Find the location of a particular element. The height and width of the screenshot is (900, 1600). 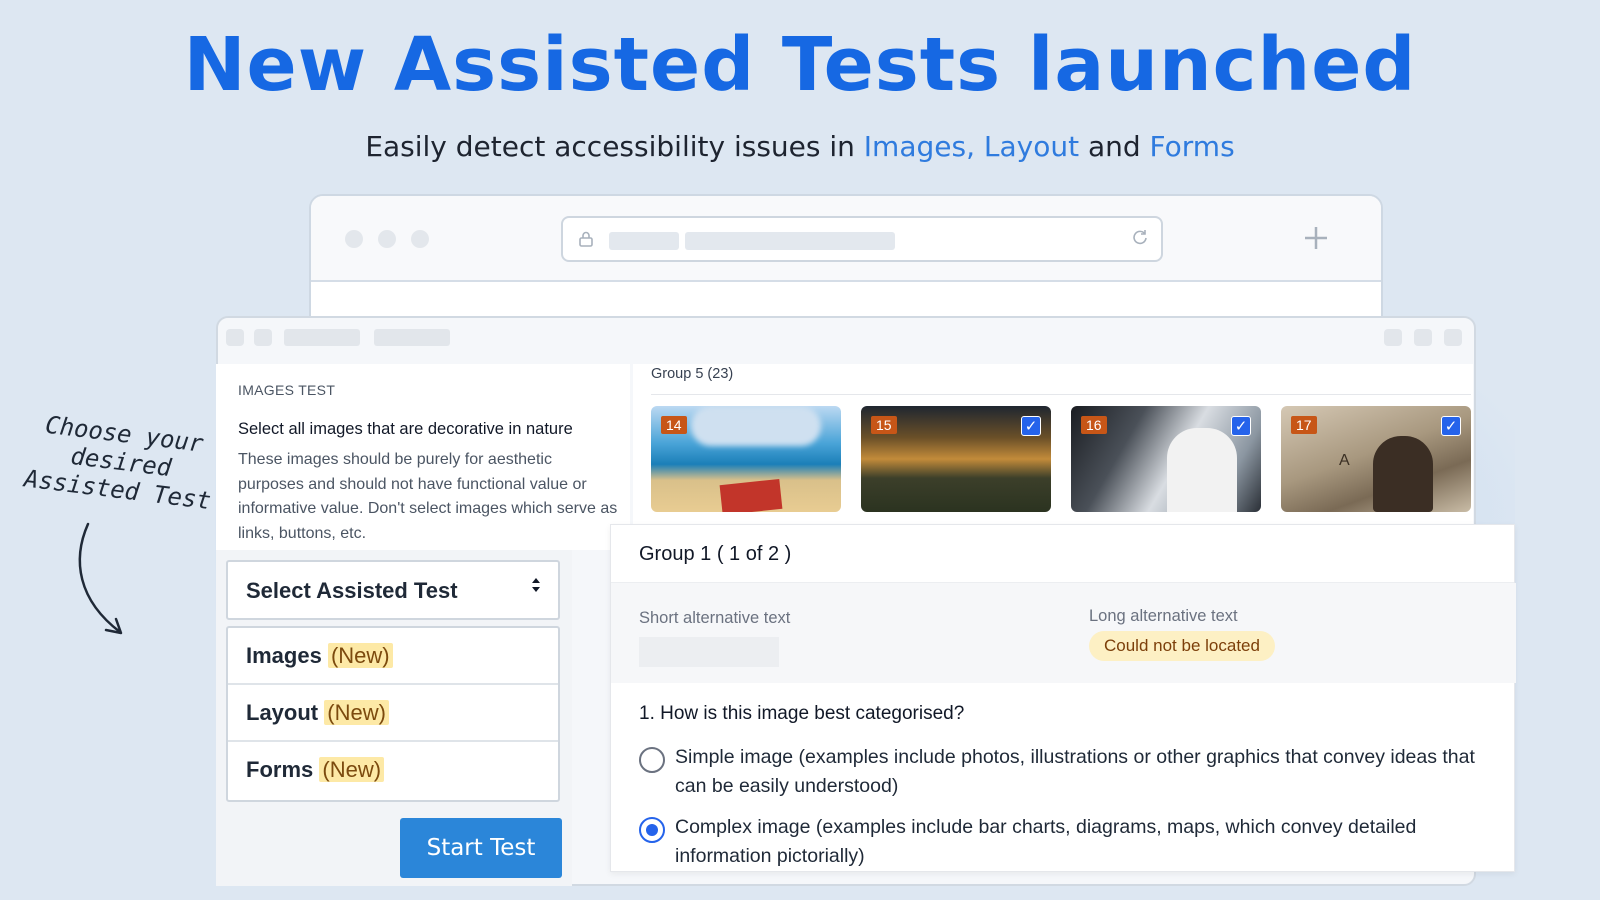

lock-icon is located at coordinates (586, 241).